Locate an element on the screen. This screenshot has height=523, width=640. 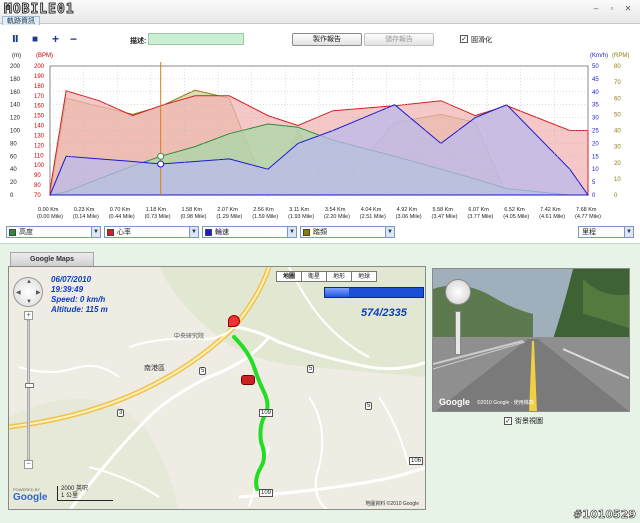
map-type-switch: 地圖 衛星 地形 地球 is located at coordinates (327, 276).